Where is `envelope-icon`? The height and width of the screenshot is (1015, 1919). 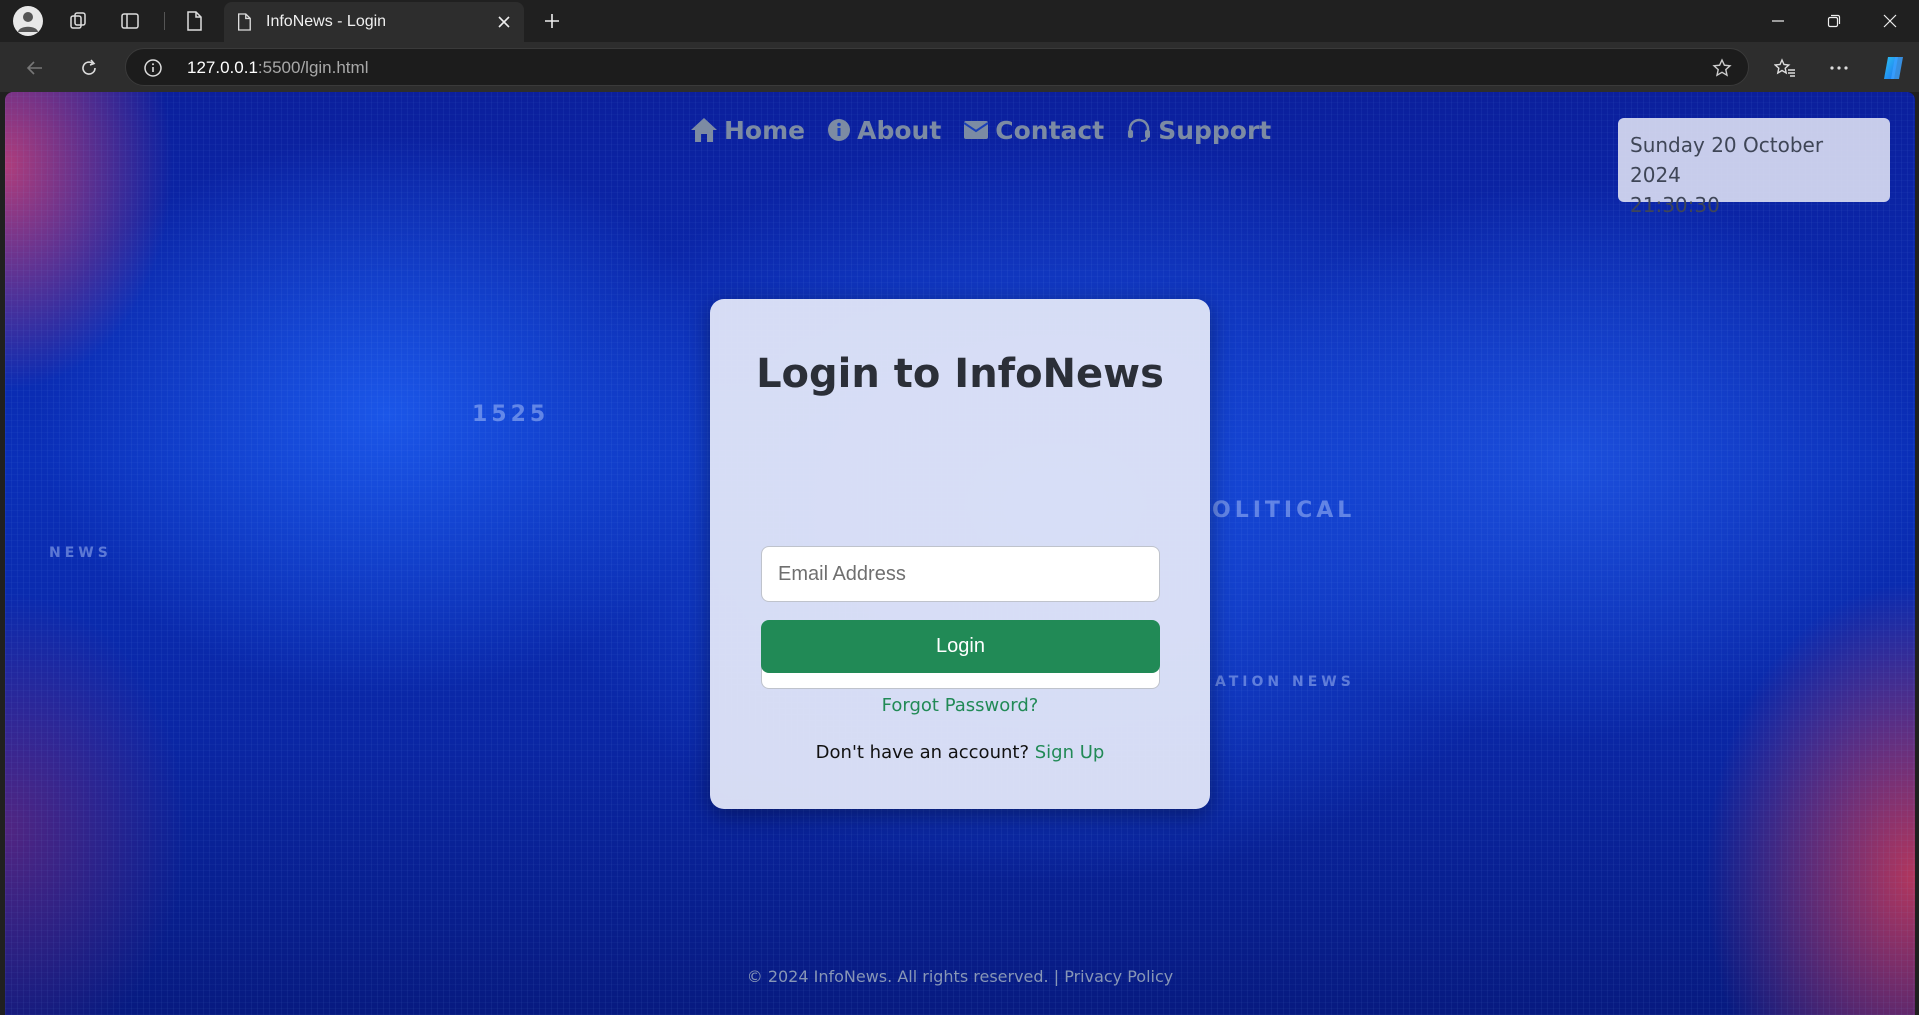
envelope-icon is located at coordinates (976, 130).